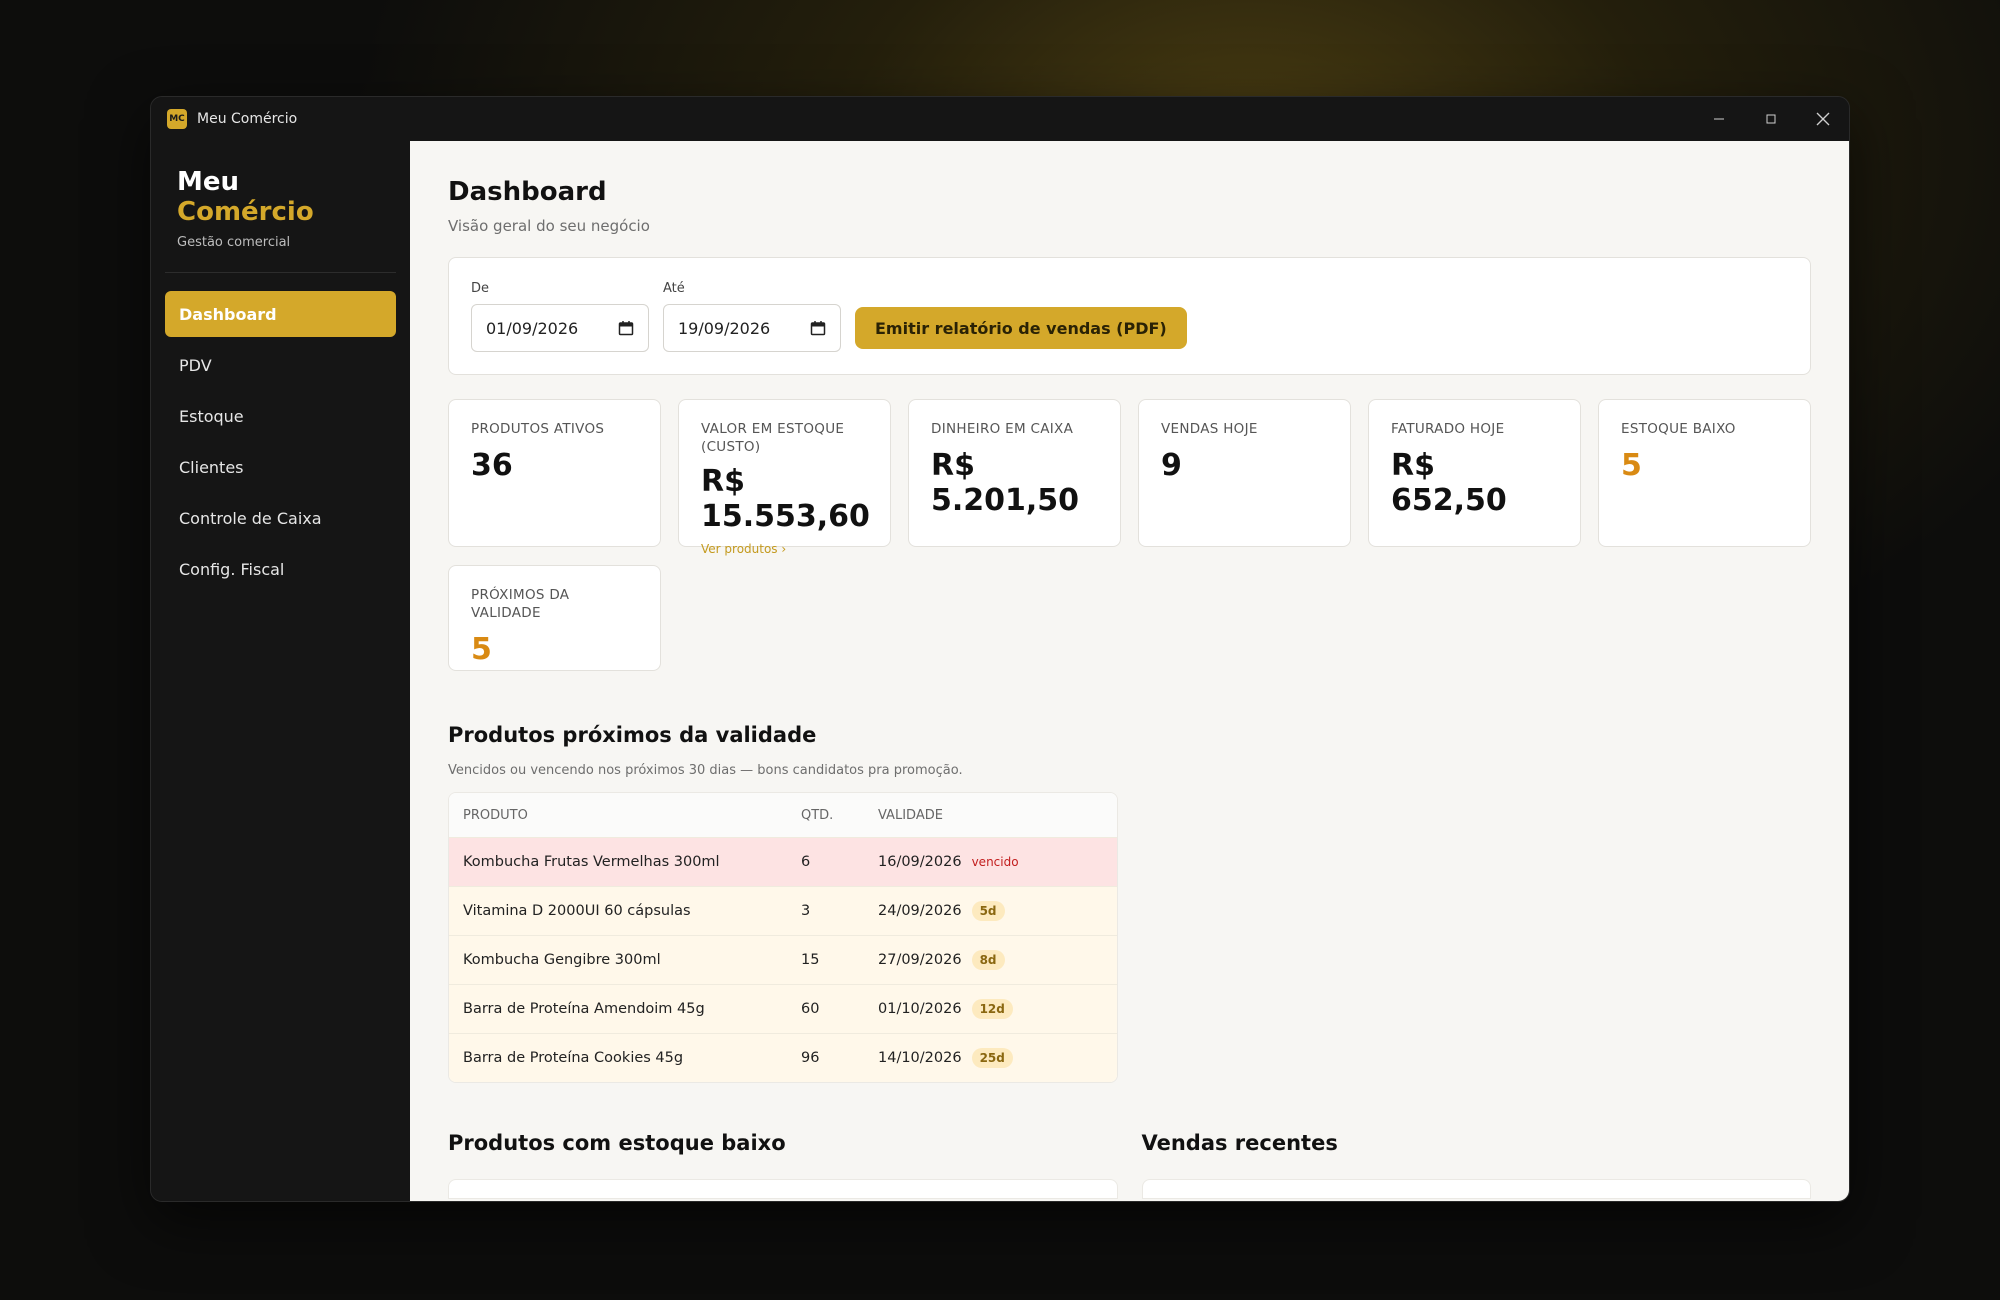 The image size is (2000, 1300). What do you see at coordinates (480, 288) in the screenshot?
I see `from-date-label: De` at bounding box center [480, 288].